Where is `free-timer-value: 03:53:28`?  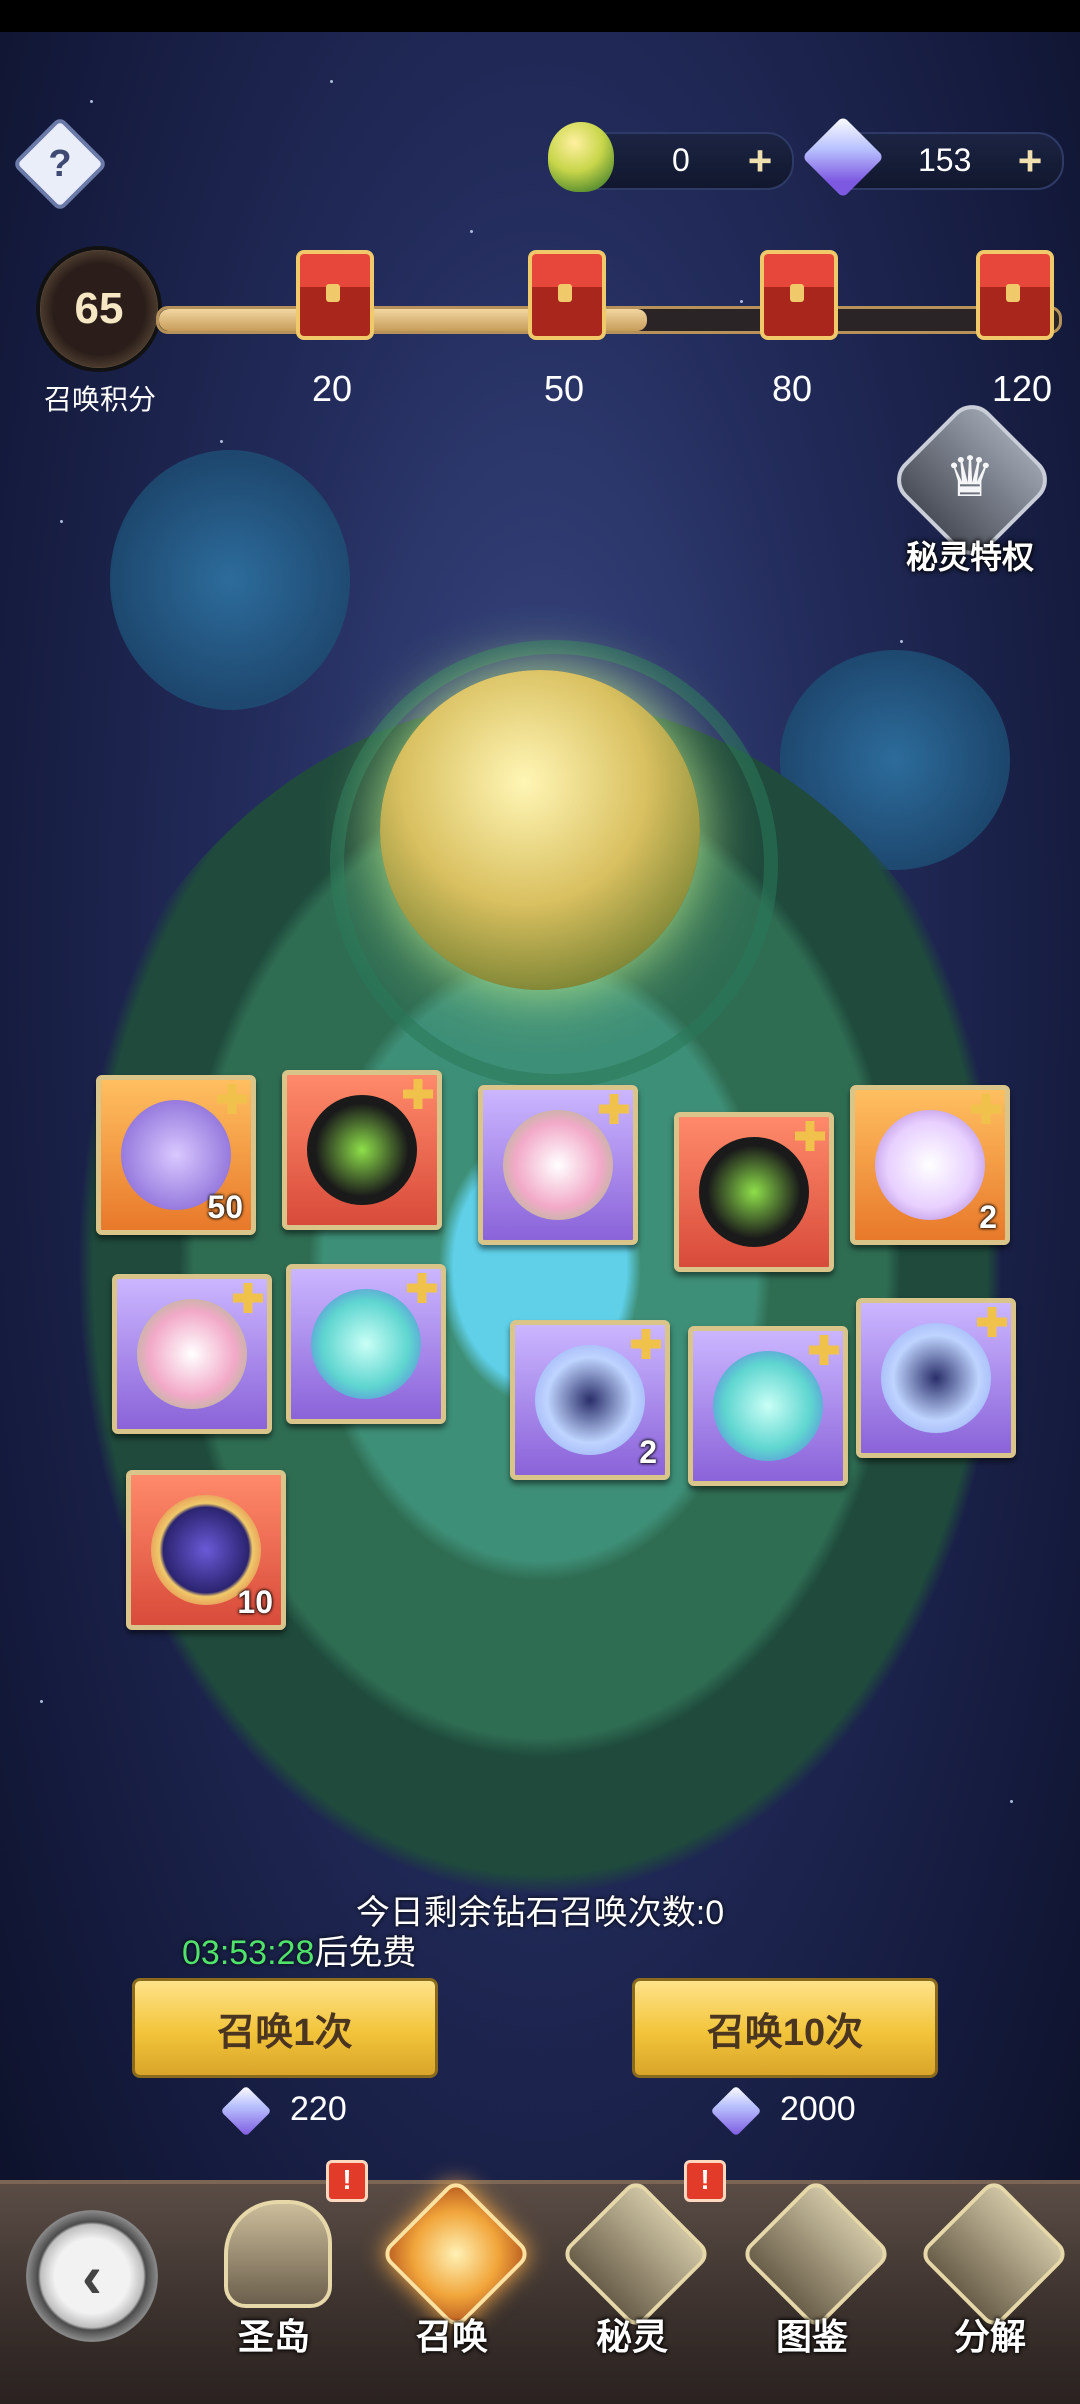
free-timer-value: 03:53:28 is located at coordinates (248, 1953).